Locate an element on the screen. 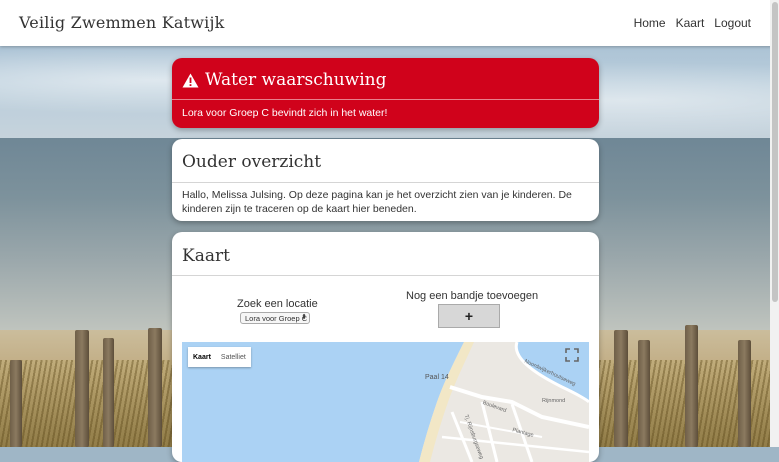 The height and width of the screenshot is (462, 779). scrollbar-thumb is located at coordinates (775, 152).